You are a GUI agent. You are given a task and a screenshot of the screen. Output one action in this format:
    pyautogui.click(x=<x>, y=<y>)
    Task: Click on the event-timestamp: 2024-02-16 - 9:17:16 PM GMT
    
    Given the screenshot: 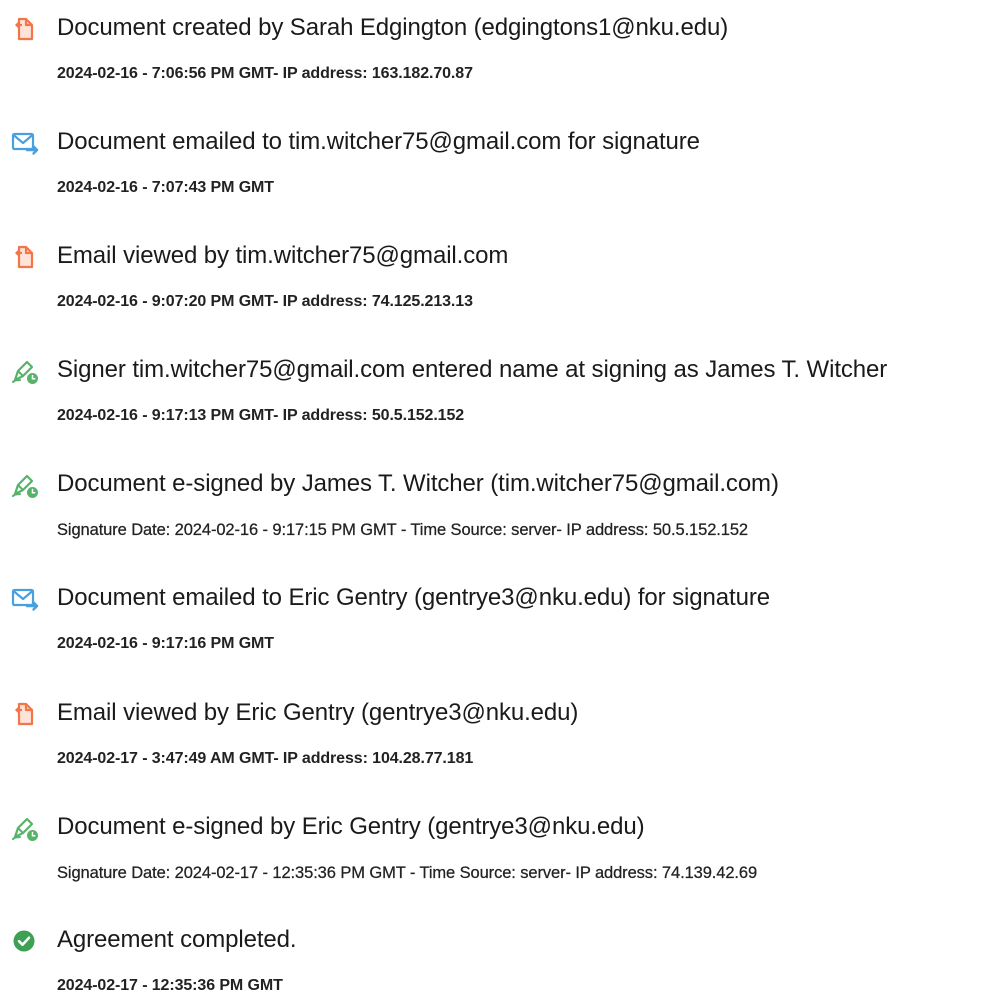 What is the action you would take?
    pyautogui.click(x=165, y=643)
    